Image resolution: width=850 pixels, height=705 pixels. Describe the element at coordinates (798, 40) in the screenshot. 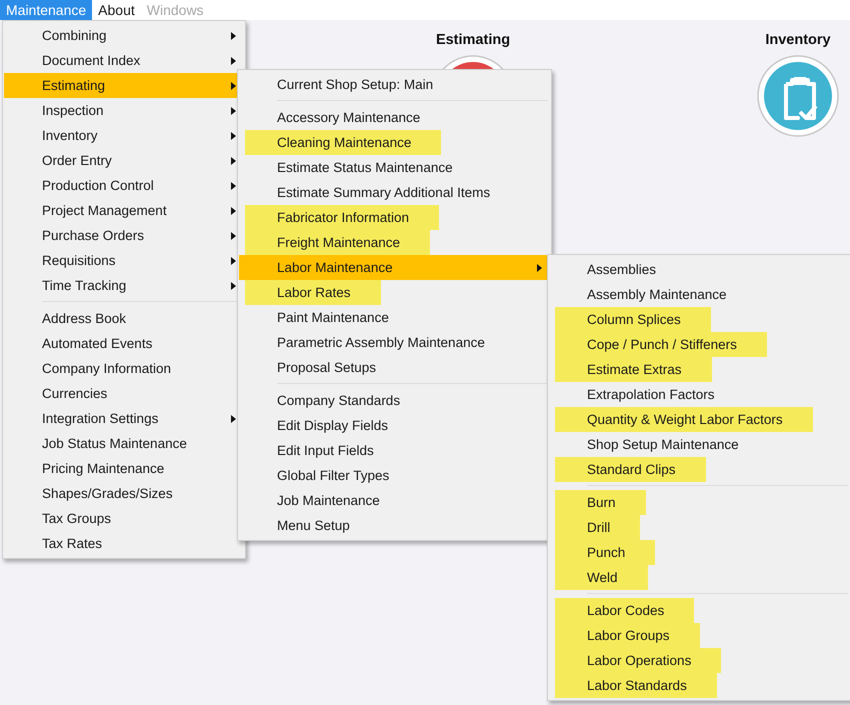

I see `tile-label: Inventory` at that location.